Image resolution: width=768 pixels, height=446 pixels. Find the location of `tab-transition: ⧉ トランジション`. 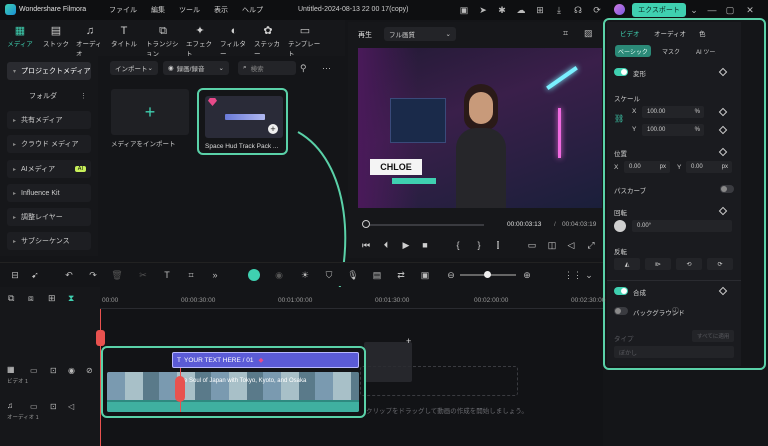

tab-transition: ⧉ トランジション is located at coordinates (163, 41).